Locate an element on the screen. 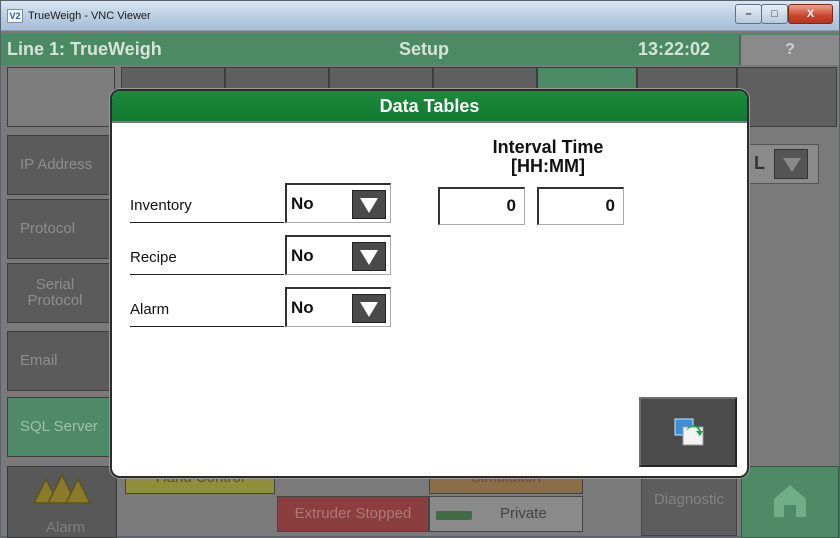  recipe-label: Recipe is located at coordinates (207, 255).